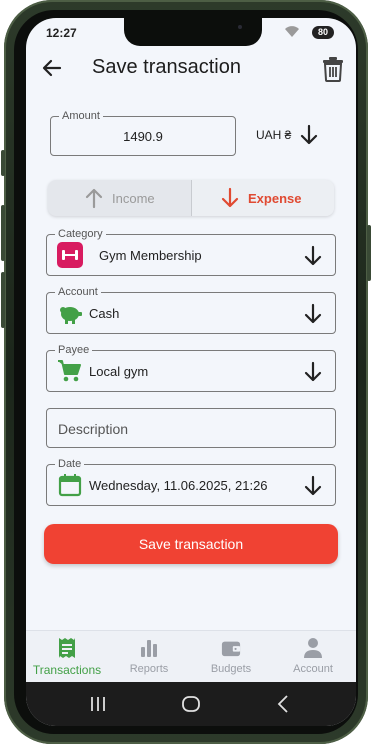 Image resolution: width=375 pixels, height=747 pixels. I want to click on dumbbell-icon, so click(70, 255).